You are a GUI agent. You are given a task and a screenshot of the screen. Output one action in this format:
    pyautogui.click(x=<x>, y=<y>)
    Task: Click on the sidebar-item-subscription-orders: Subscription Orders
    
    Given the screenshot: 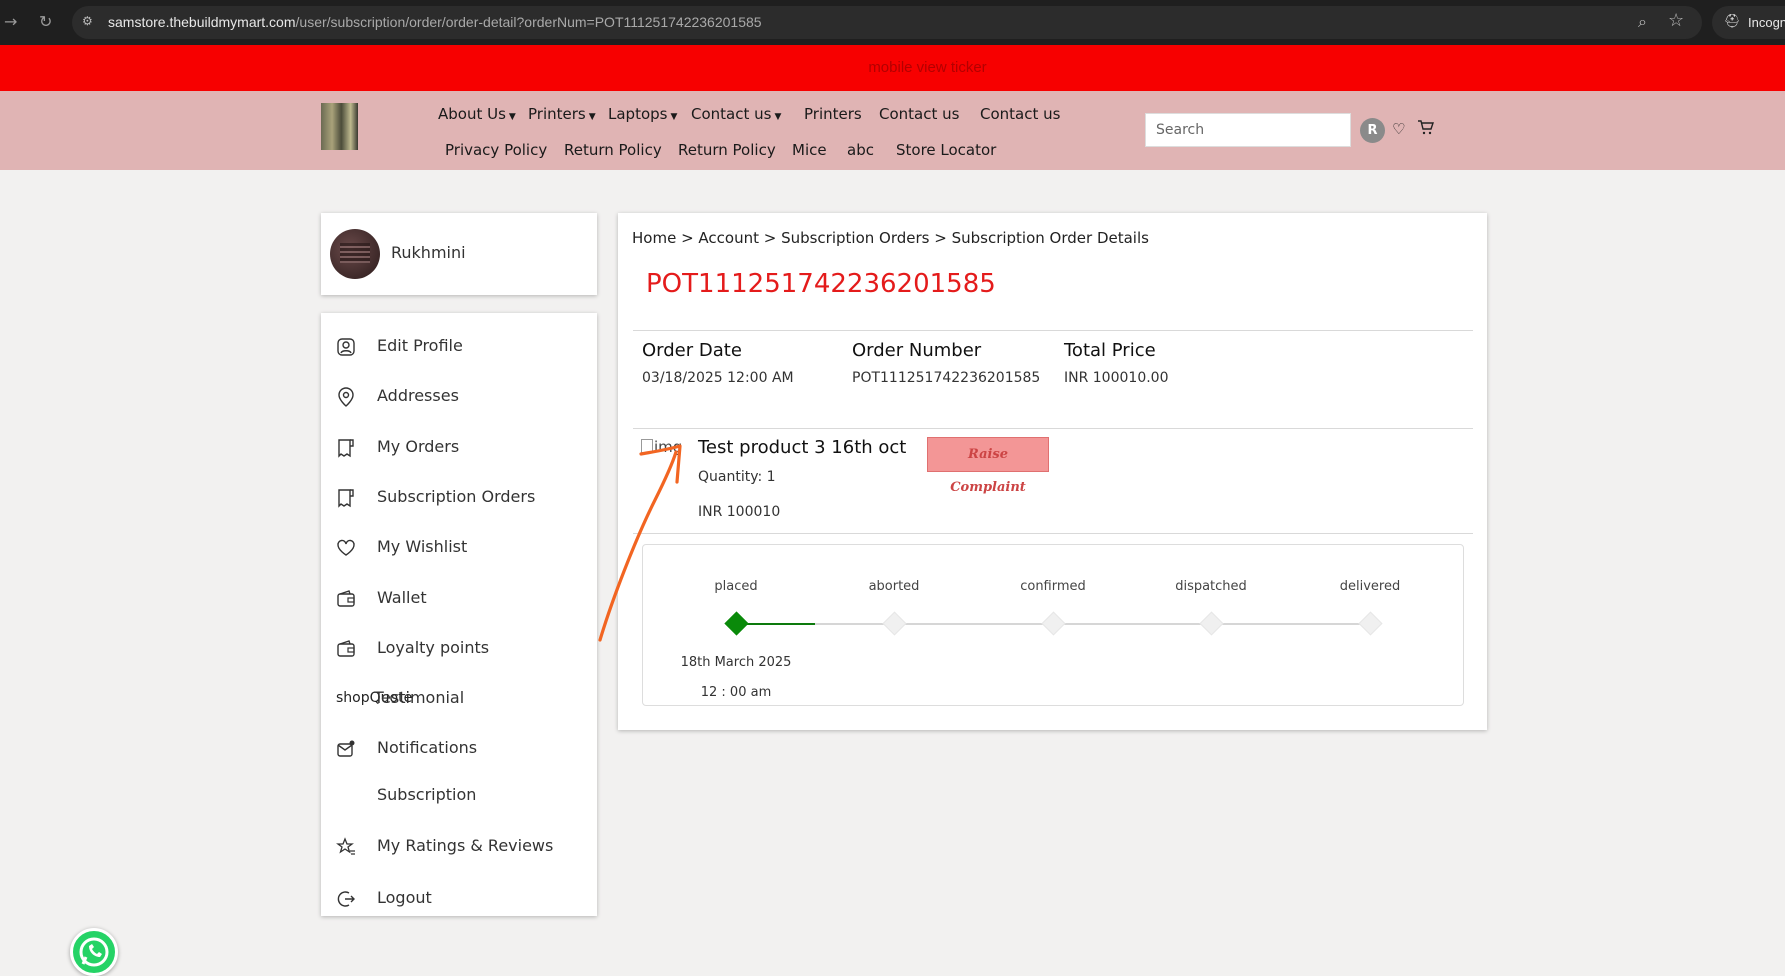 What is the action you would take?
    pyautogui.click(x=459, y=497)
    